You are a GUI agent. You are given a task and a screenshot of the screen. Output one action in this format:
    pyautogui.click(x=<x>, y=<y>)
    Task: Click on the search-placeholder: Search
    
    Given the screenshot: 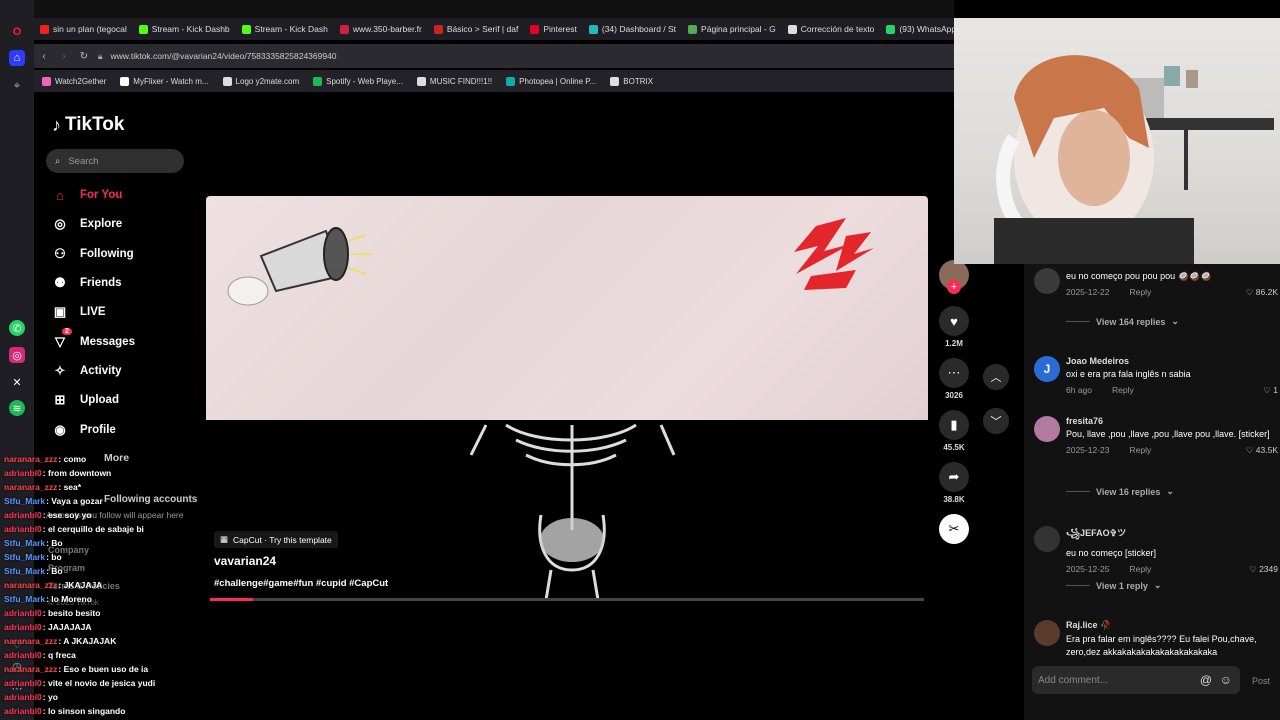 What is the action you would take?
    pyautogui.click(x=83, y=161)
    